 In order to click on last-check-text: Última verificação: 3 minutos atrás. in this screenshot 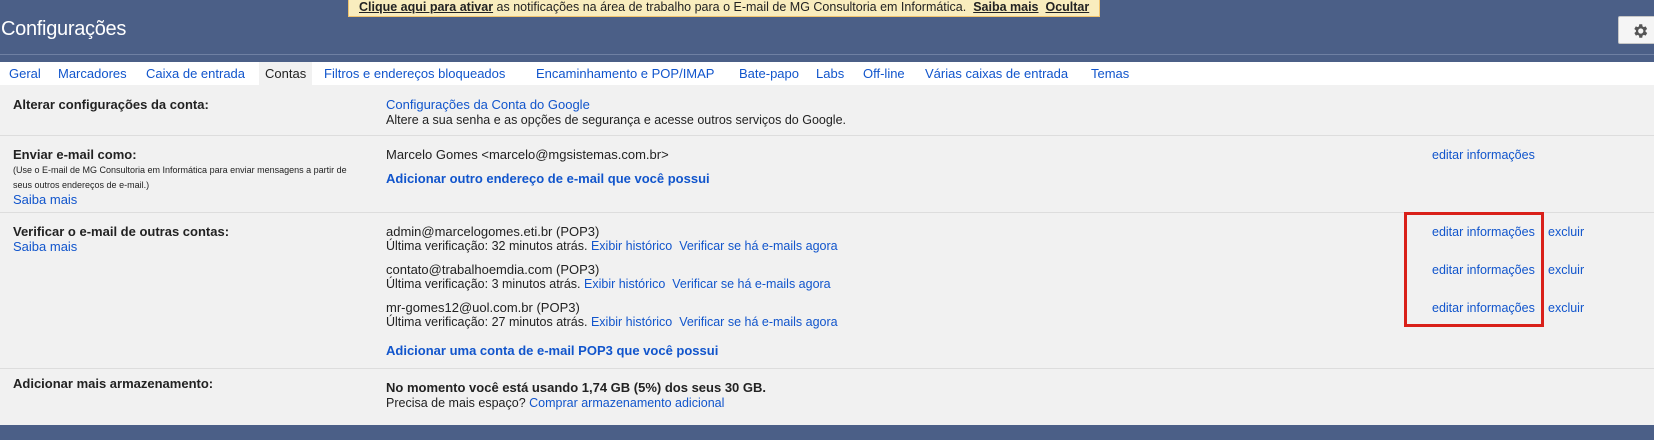, I will do `click(483, 284)`.